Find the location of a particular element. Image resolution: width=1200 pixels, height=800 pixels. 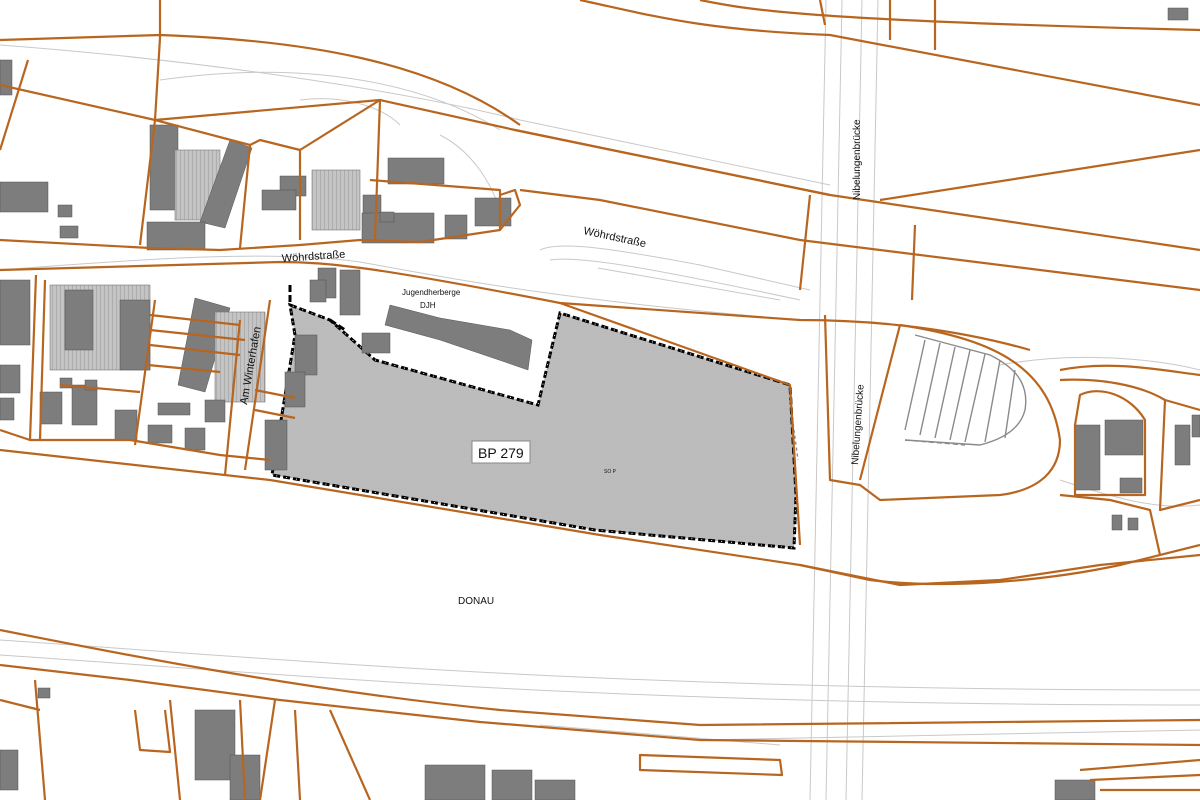

street-label-woehrdstrasse-east: Wöhrdstraße is located at coordinates (614, 237).